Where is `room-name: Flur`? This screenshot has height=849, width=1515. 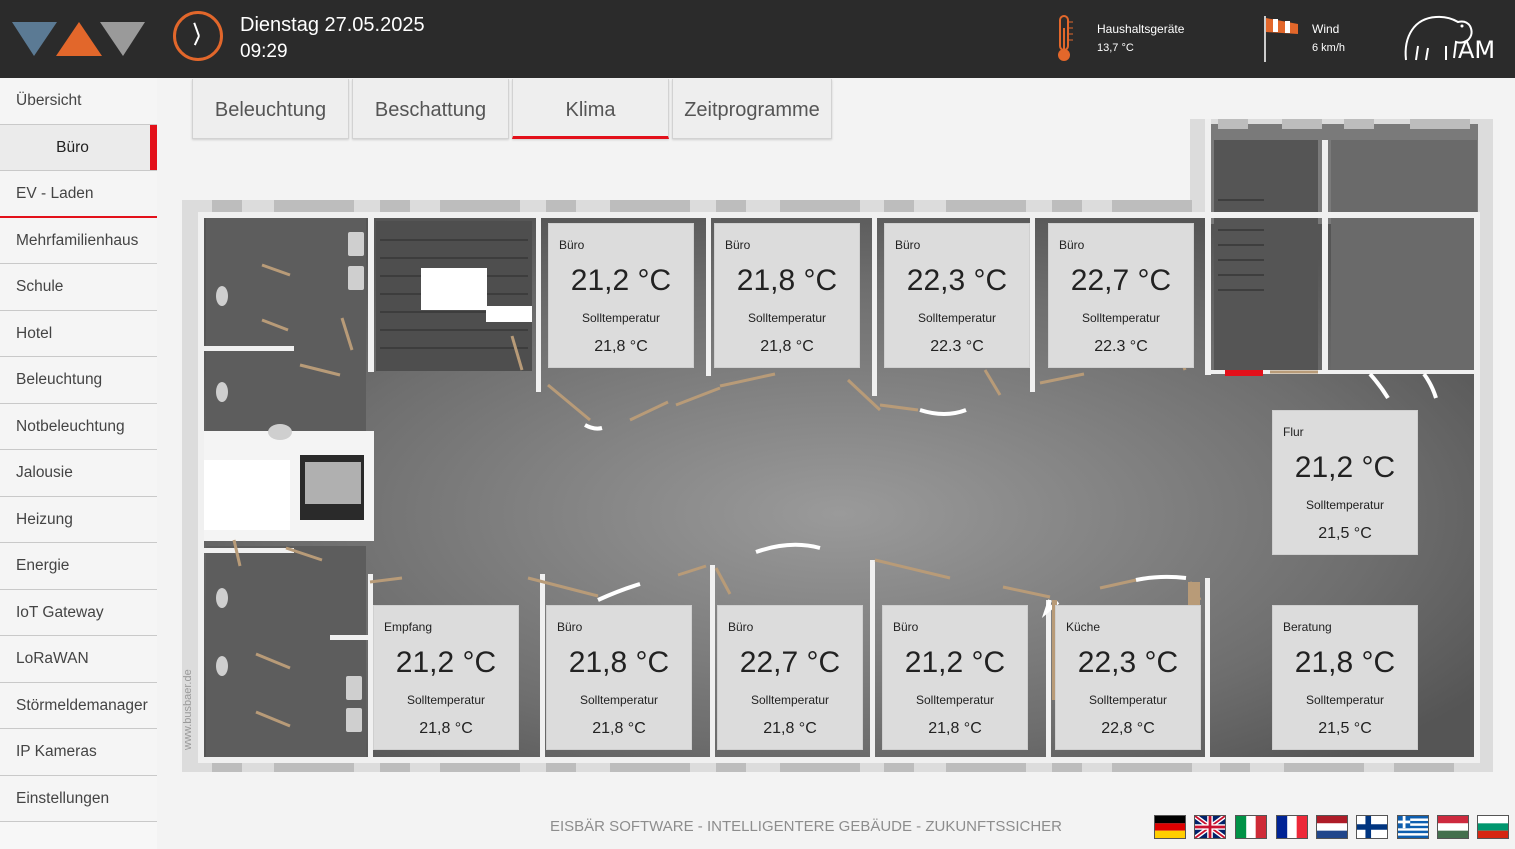
room-name: Flur is located at coordinates (1293, 432).